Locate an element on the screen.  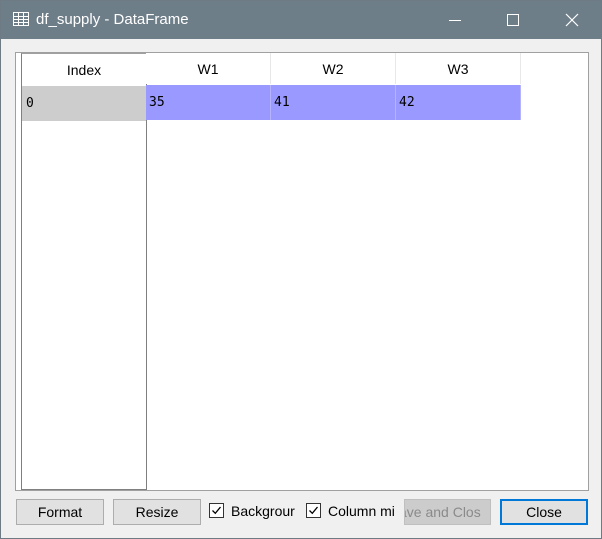
minimize-button is located at coordinates (455, 20).